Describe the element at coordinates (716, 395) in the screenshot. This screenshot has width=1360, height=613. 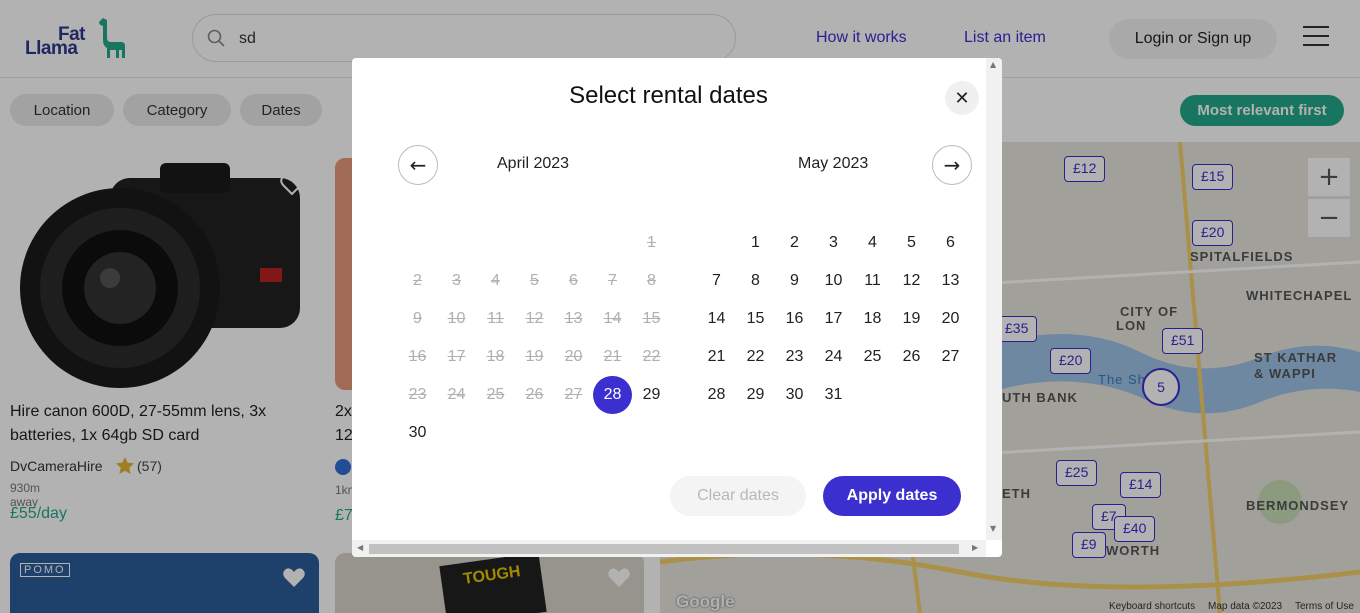
I see `calendar-day: 28` at that location.